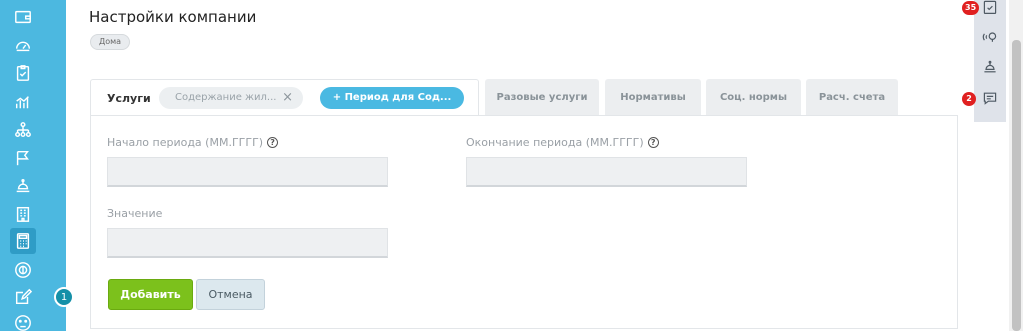 The image size is (1023, 334). I want to click on service-chip: Содержание жил... ×, so click(231, 98).